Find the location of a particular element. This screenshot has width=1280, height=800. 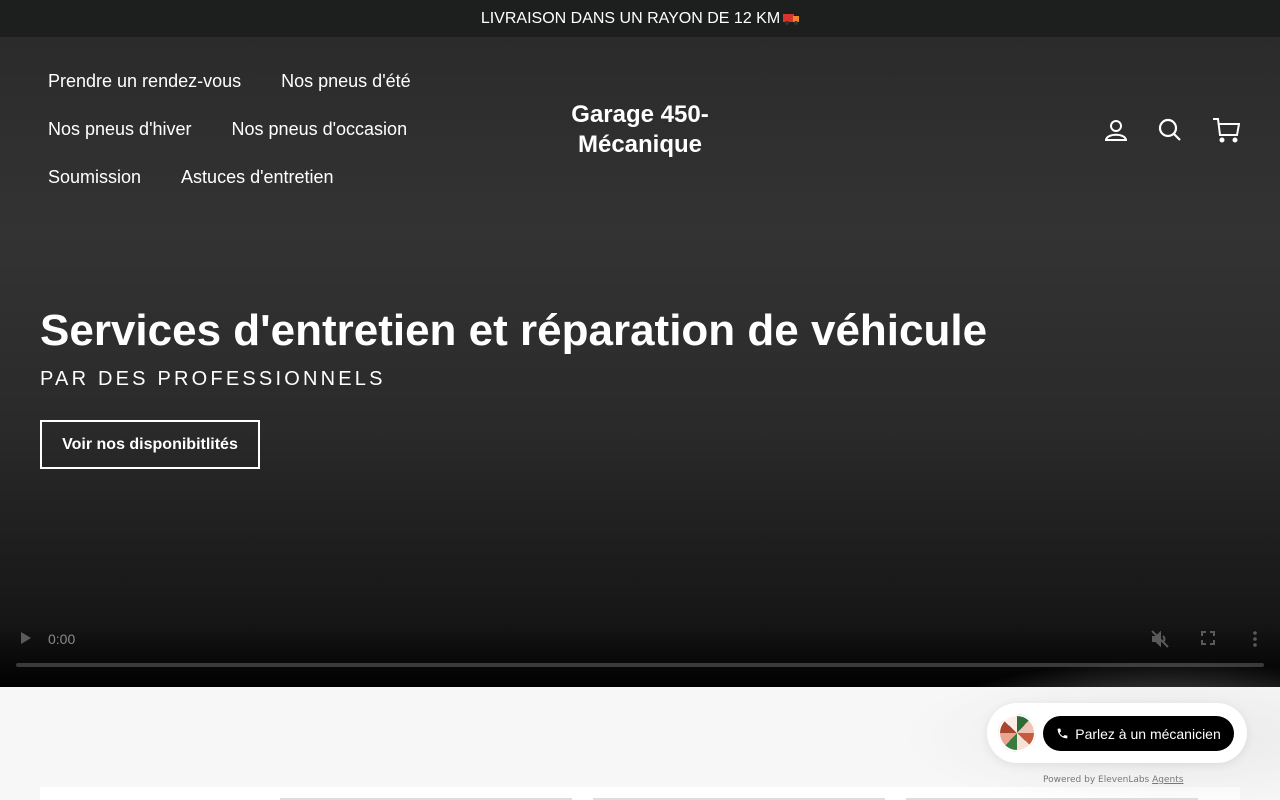

header-icons is located at coordinates (1172, 130).